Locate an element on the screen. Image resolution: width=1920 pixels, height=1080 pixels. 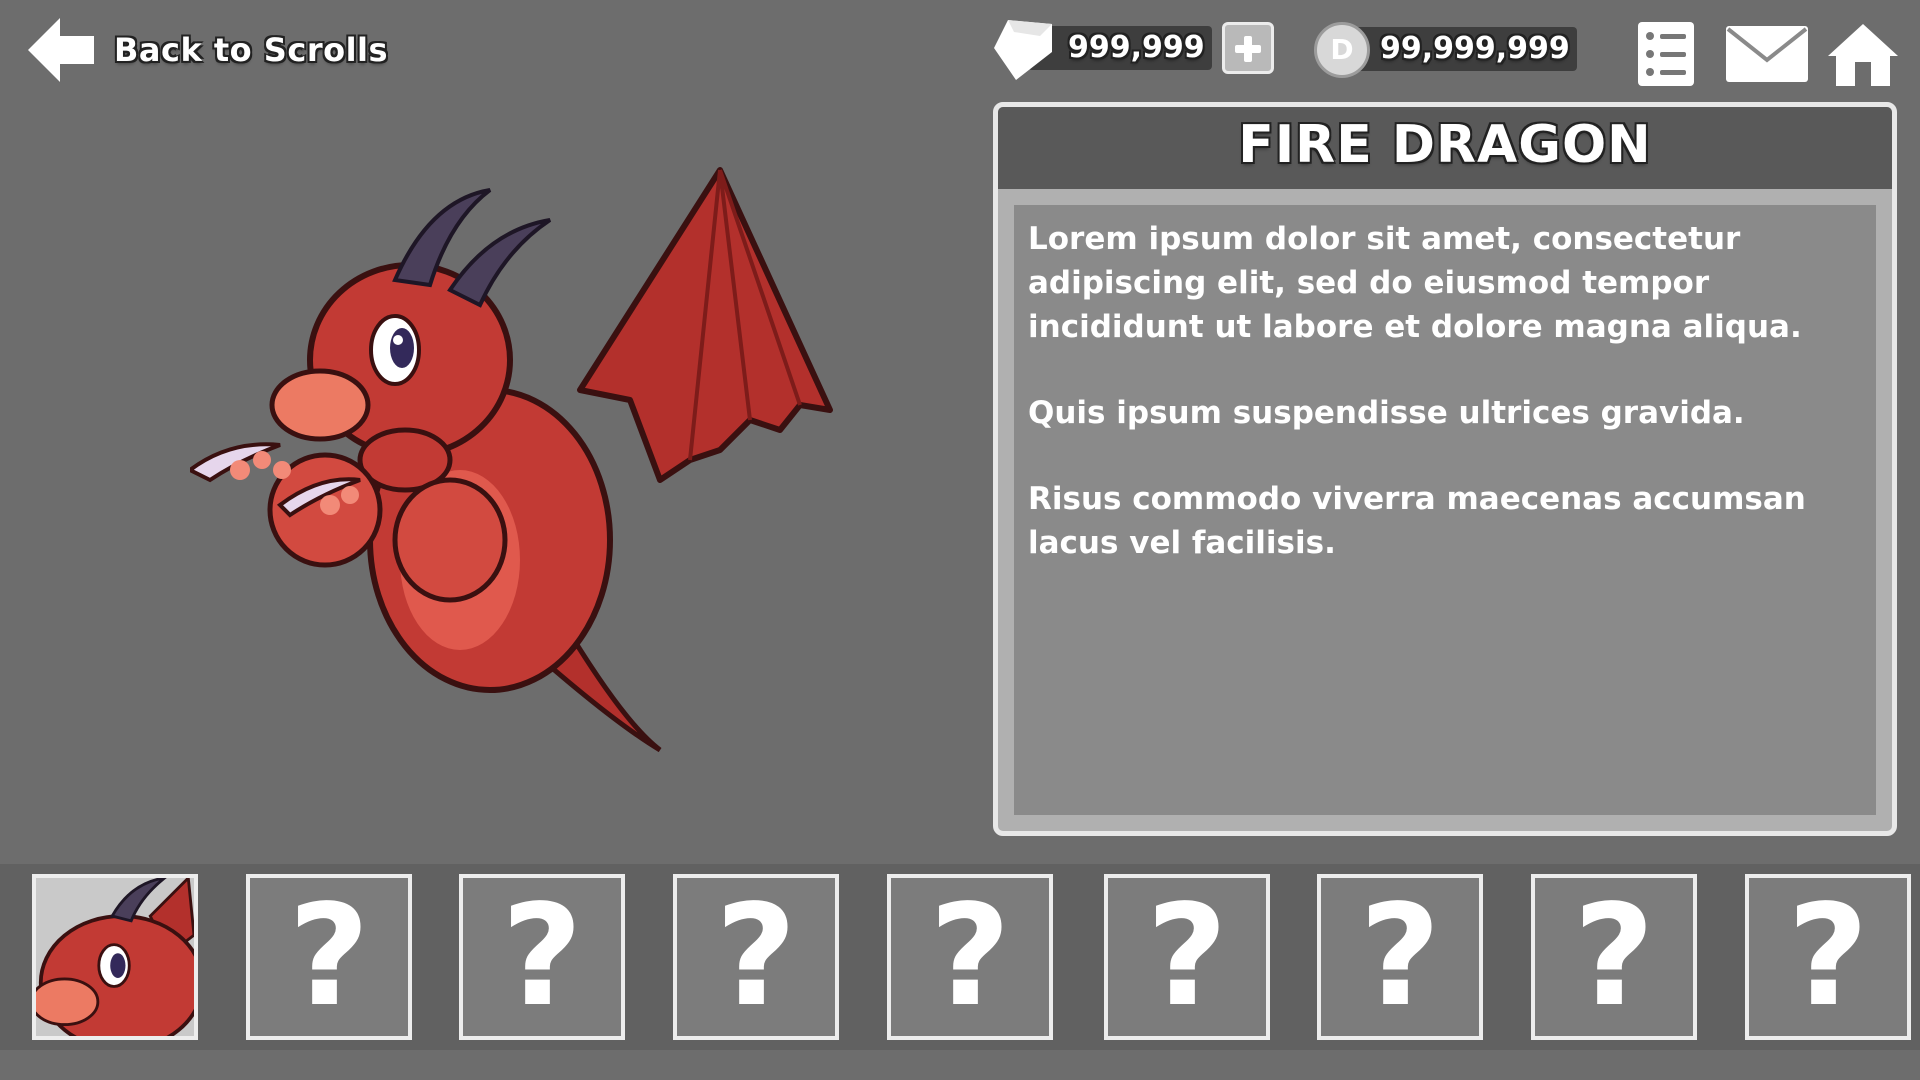
coin-letter: D is located at coordinates (1342, 49).